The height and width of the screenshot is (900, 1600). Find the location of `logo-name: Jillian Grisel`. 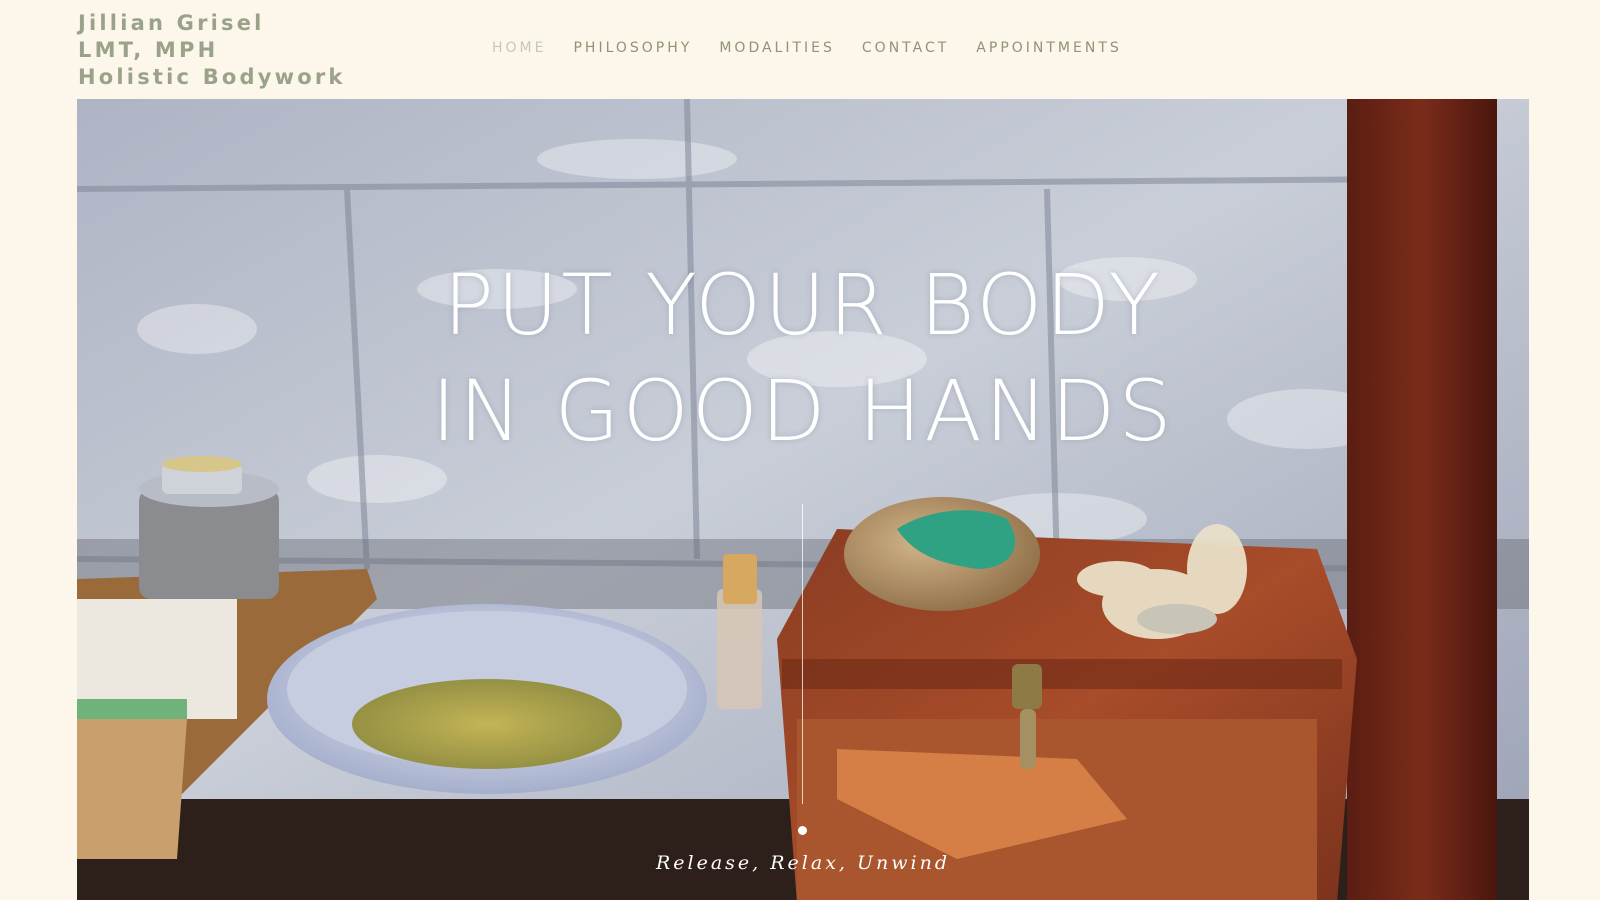

logo-name: Jillian Grisel is located at coordinates (171, 23).